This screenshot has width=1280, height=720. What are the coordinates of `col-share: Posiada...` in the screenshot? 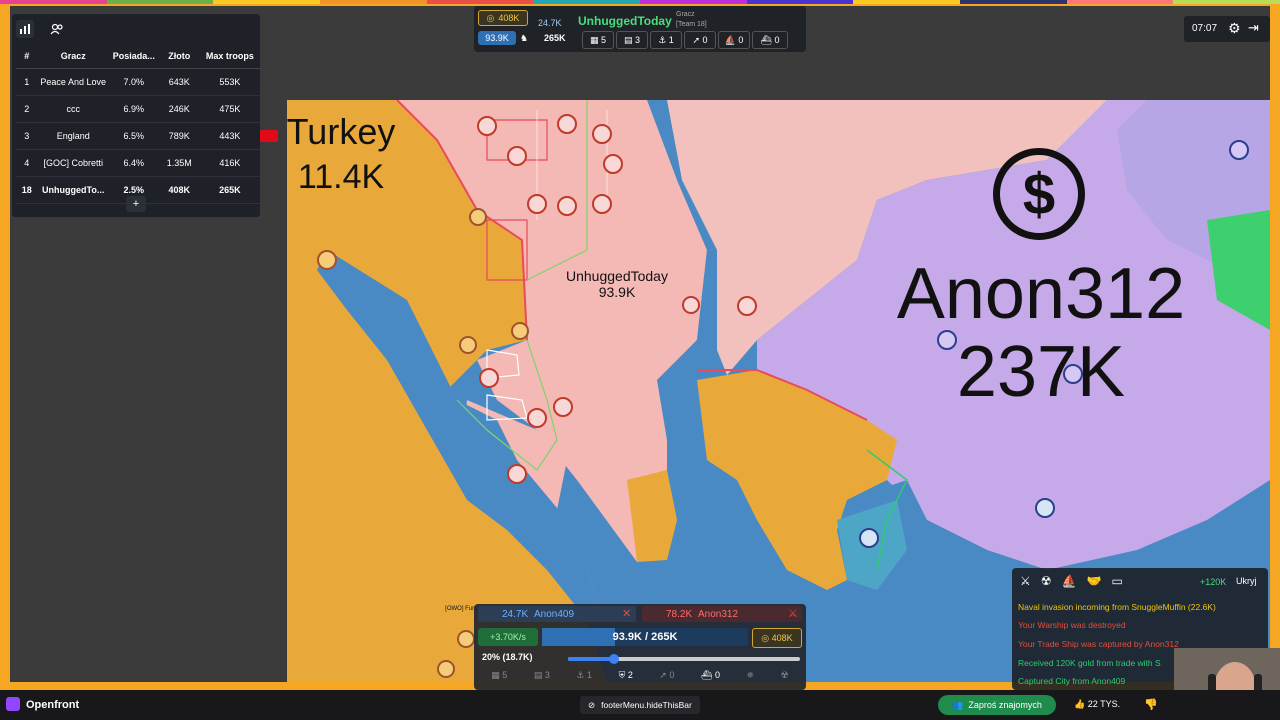 It's located at (133, 56).